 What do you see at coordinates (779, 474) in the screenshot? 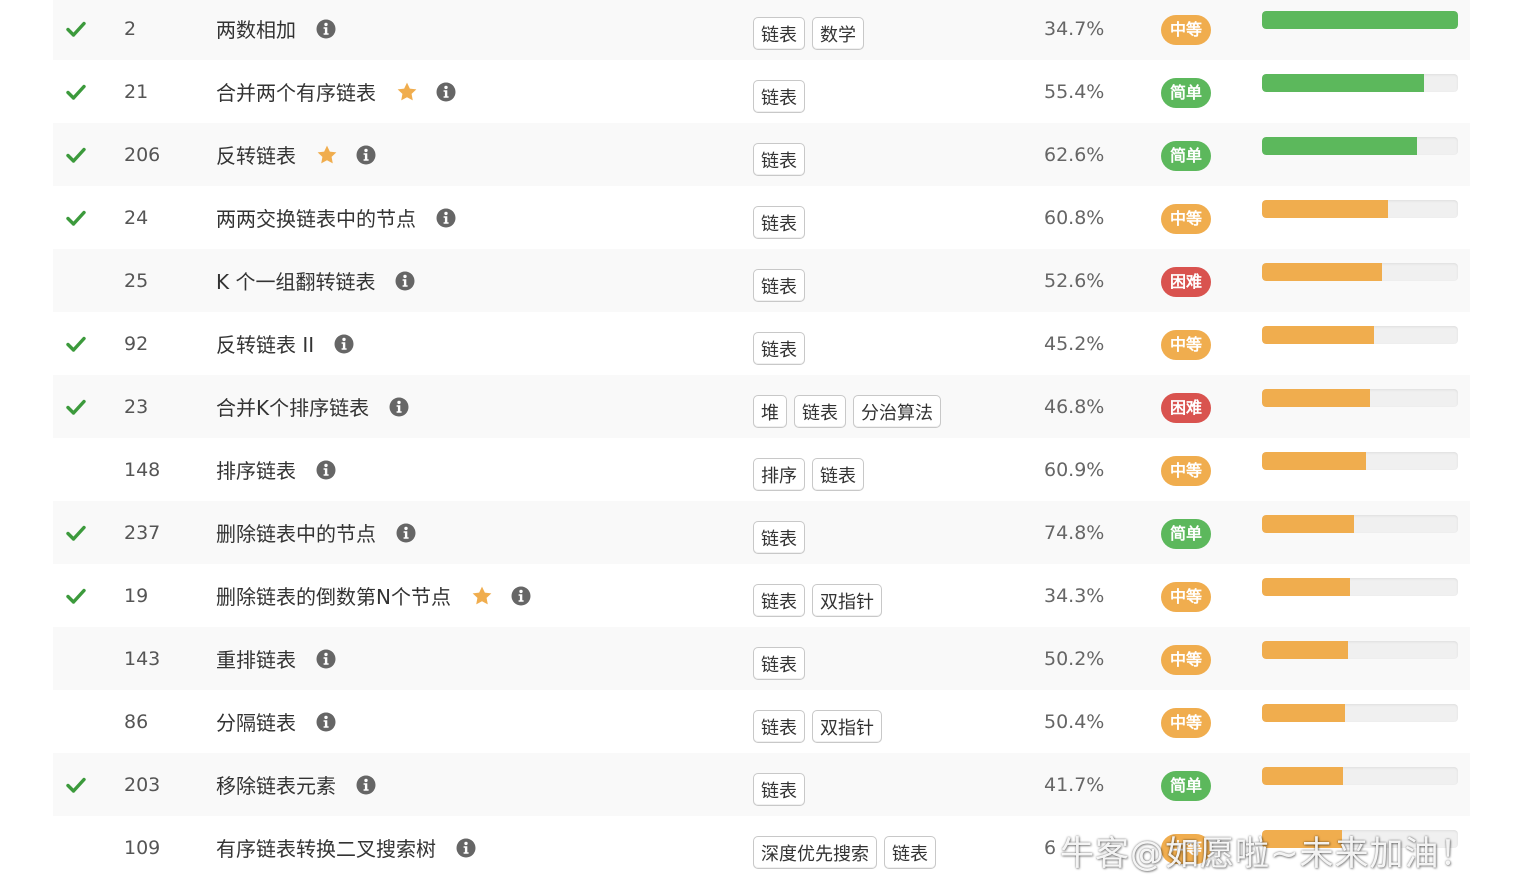
I see `tag-badge: 排序` at bounding box center [779, 474].